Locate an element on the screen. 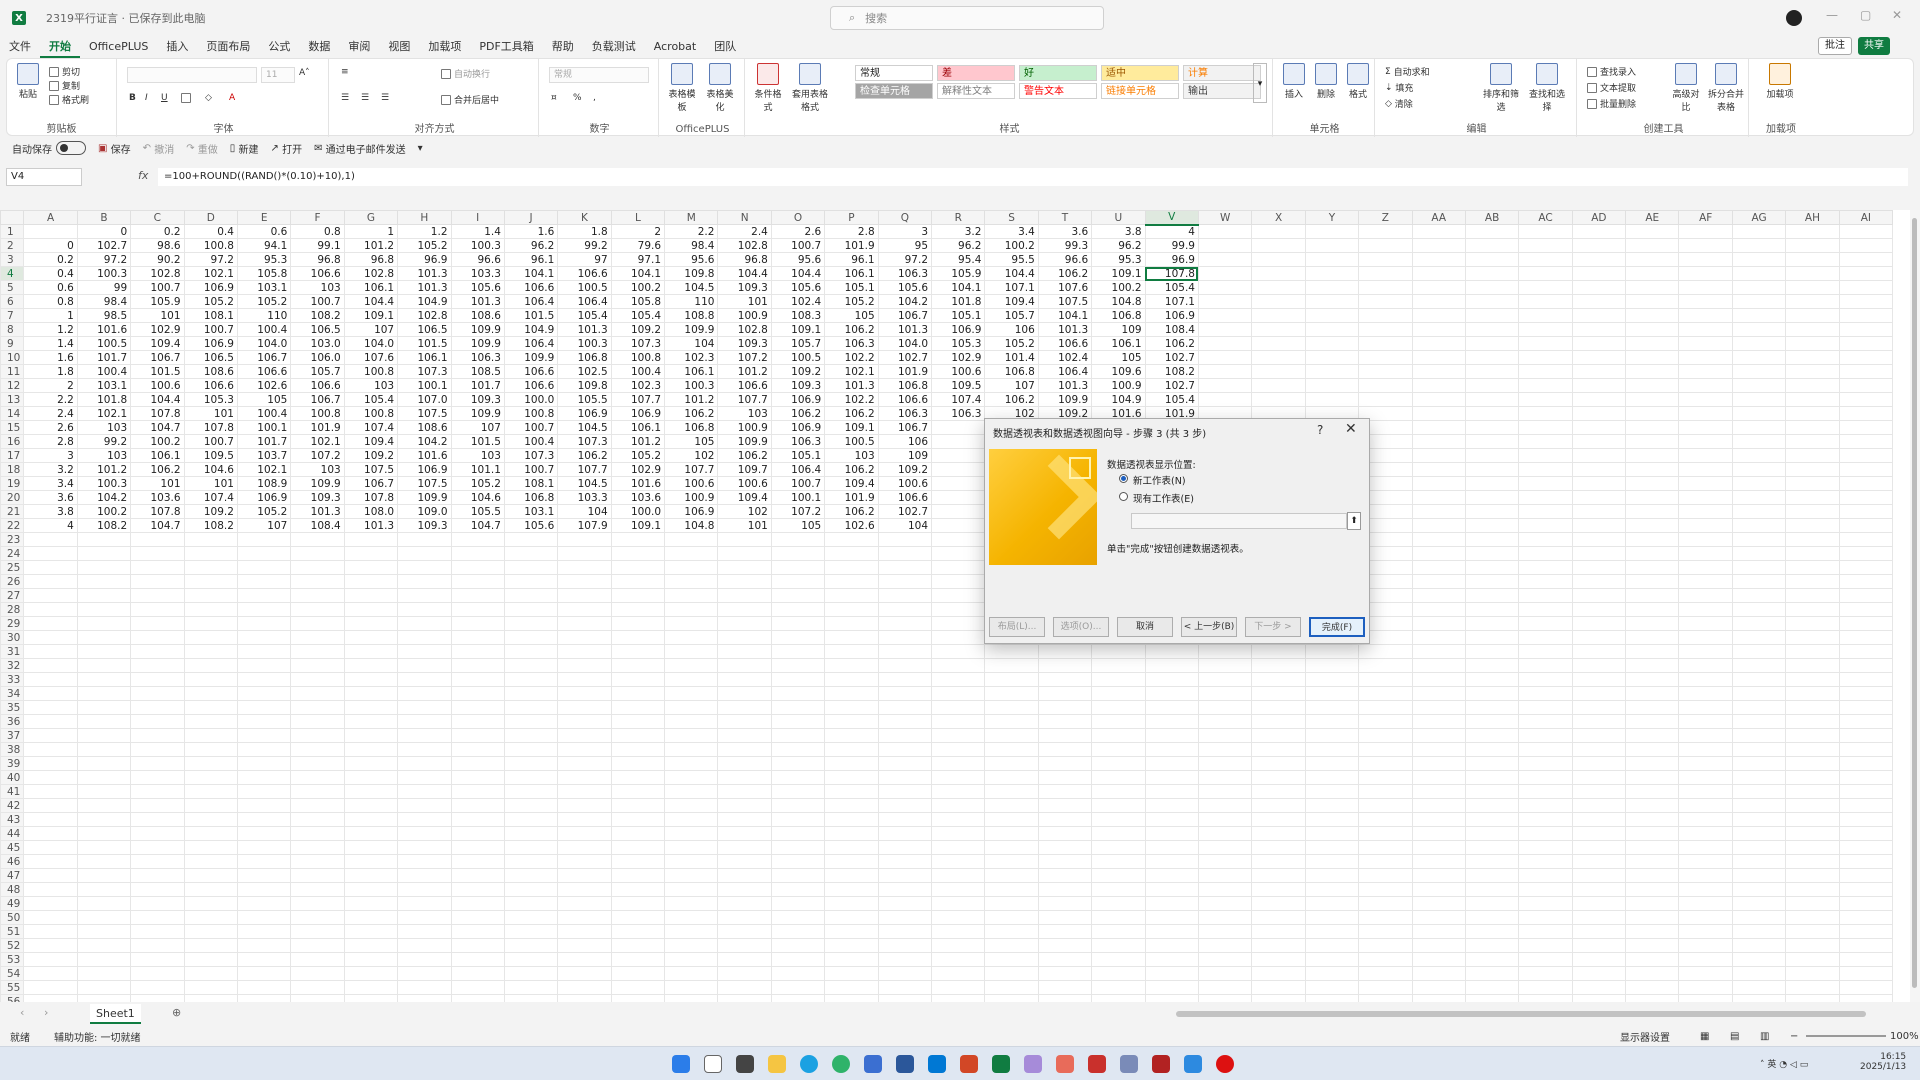 The width and height of the screenshot is (1920, 1080). format-painter-button: 格式刷 is located at coordinates (69, 99).